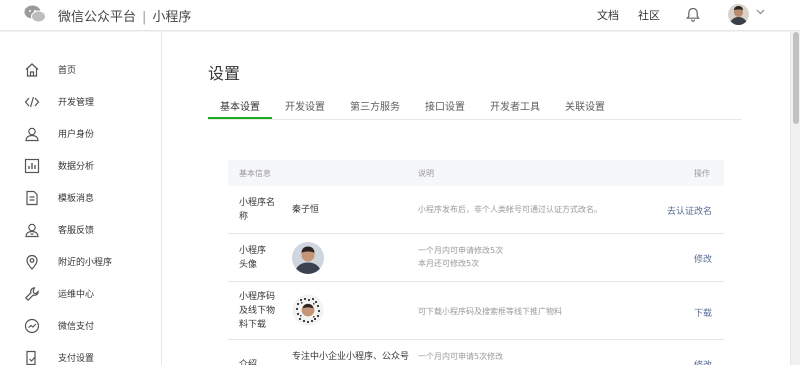  What do you see at coordinates (703, 258) in the screenshot?
I see `modify-avatar-link: 修改` at bounding box center [703, 258].